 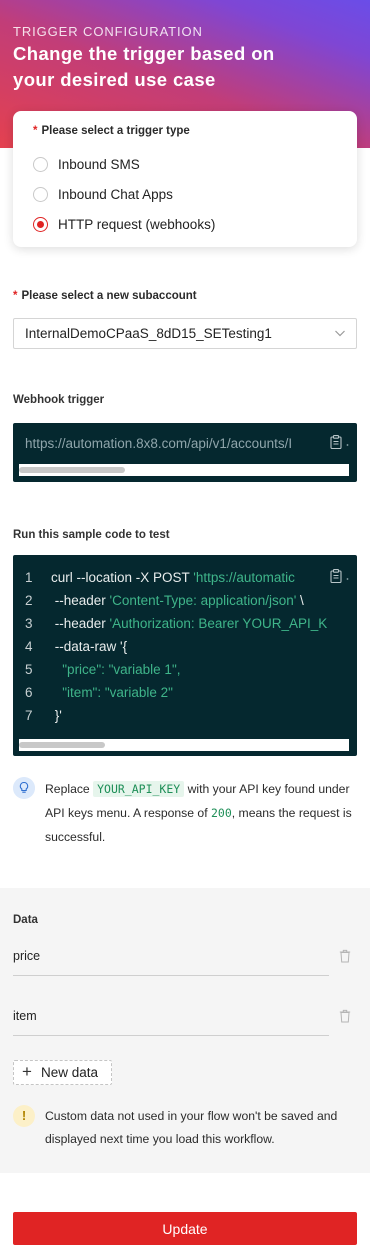 I want to click on line-number: 6, so click(x=29, y=692).